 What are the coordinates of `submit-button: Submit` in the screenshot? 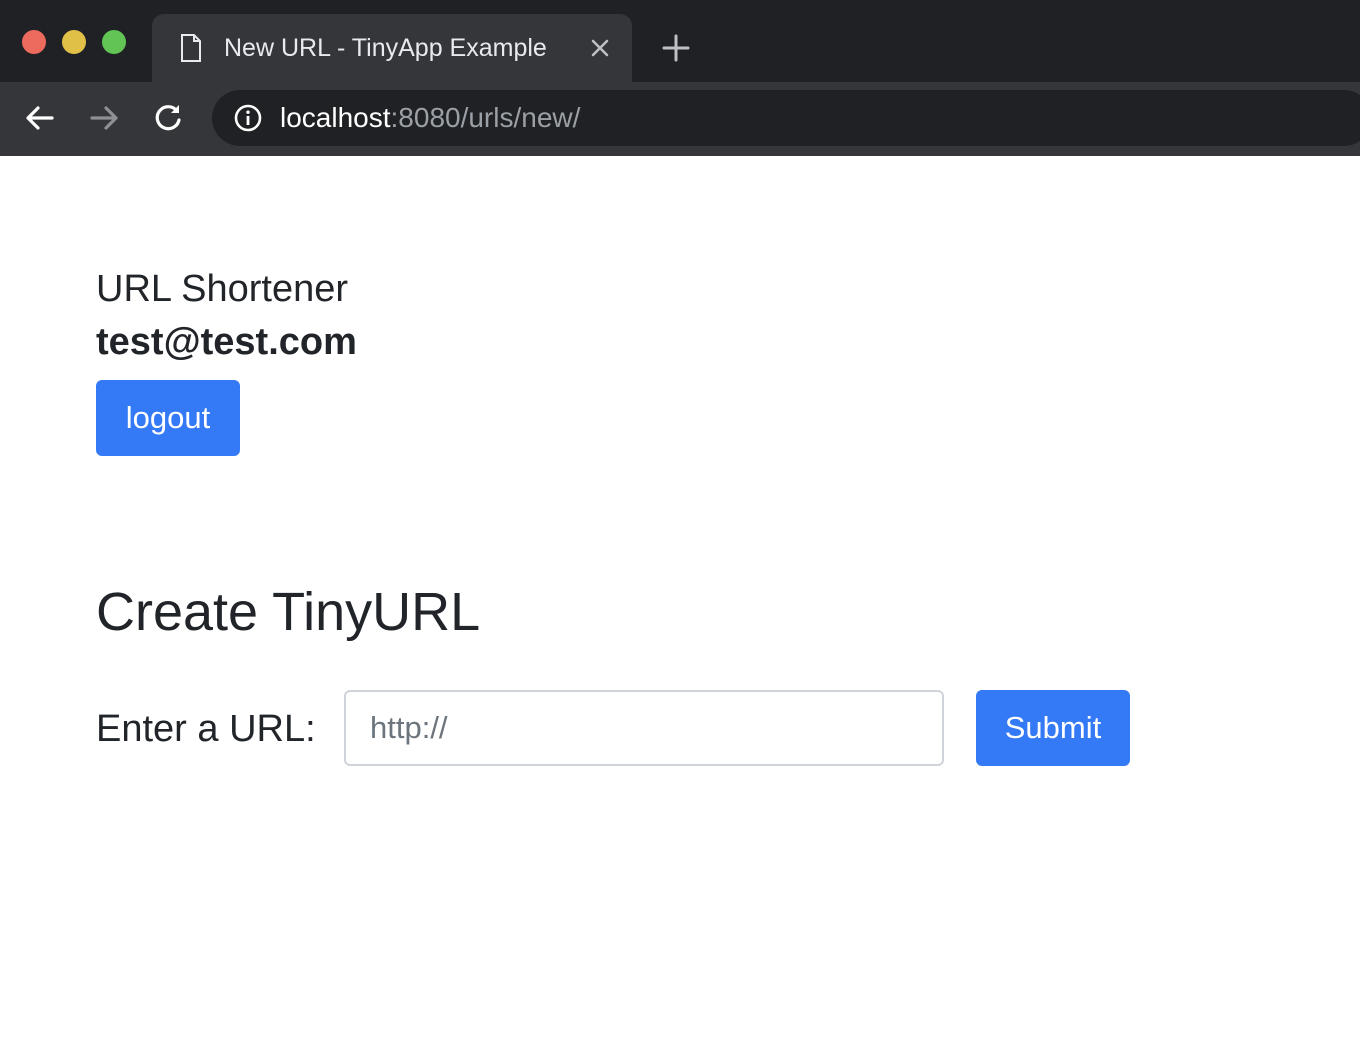 It's located at (1053, 728).